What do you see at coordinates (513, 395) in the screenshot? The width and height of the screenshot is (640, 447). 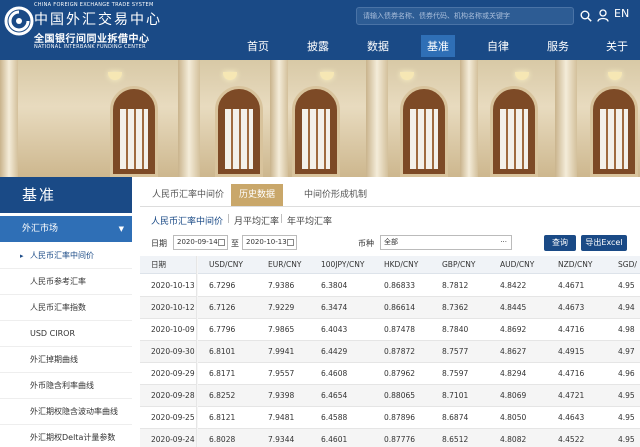 I see `table-cell: 4.8069` at bounding box center [513, 395].